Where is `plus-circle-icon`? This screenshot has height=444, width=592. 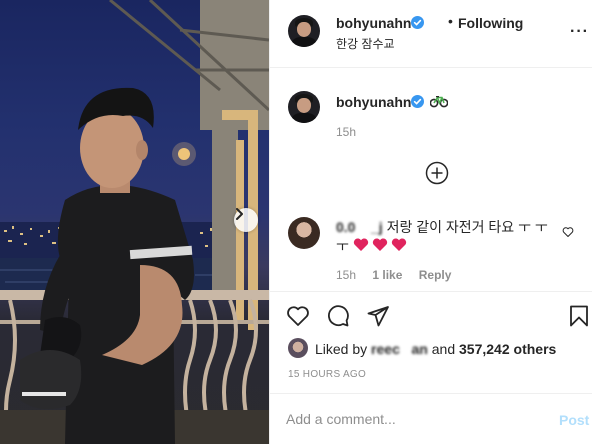
plus-circle-icon is located at coordinates (437, 173).